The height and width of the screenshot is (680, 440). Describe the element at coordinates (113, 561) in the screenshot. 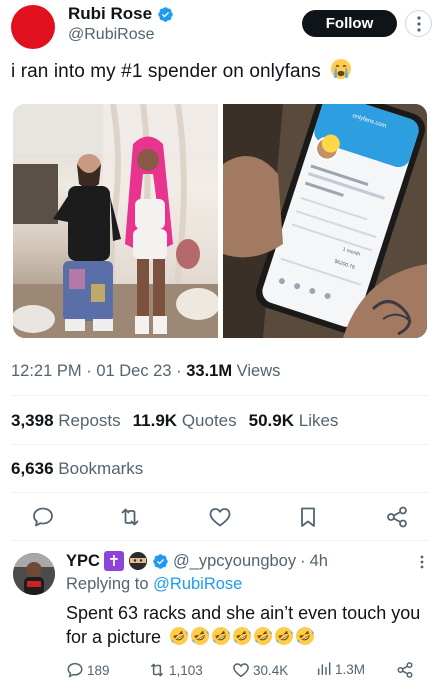

I see `cross-badge-icon: ✝` at that location.